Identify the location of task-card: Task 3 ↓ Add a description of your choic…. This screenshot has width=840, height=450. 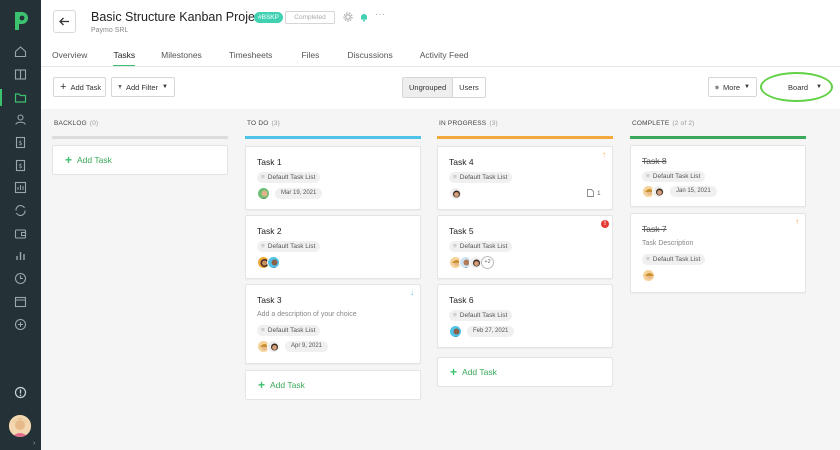
(333, 324).